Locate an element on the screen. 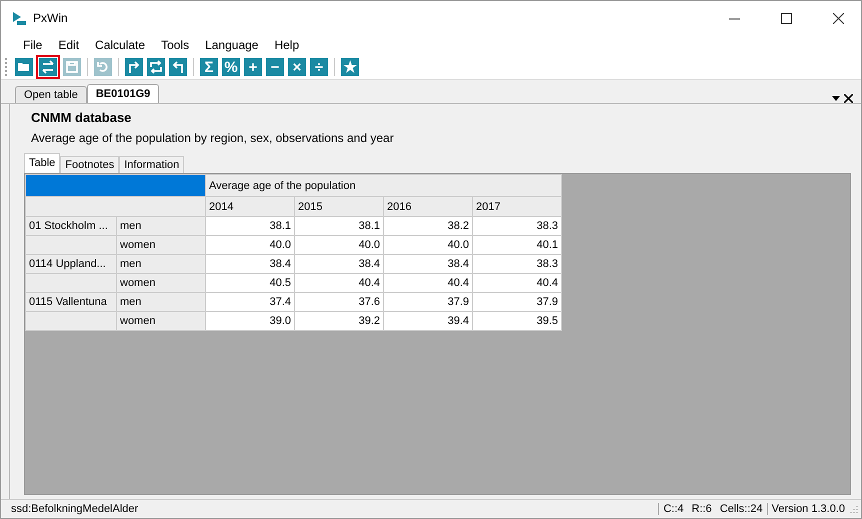 This screenshot has height=519, width=862. year-heading: 2014 is located at coordinates (250, 206).